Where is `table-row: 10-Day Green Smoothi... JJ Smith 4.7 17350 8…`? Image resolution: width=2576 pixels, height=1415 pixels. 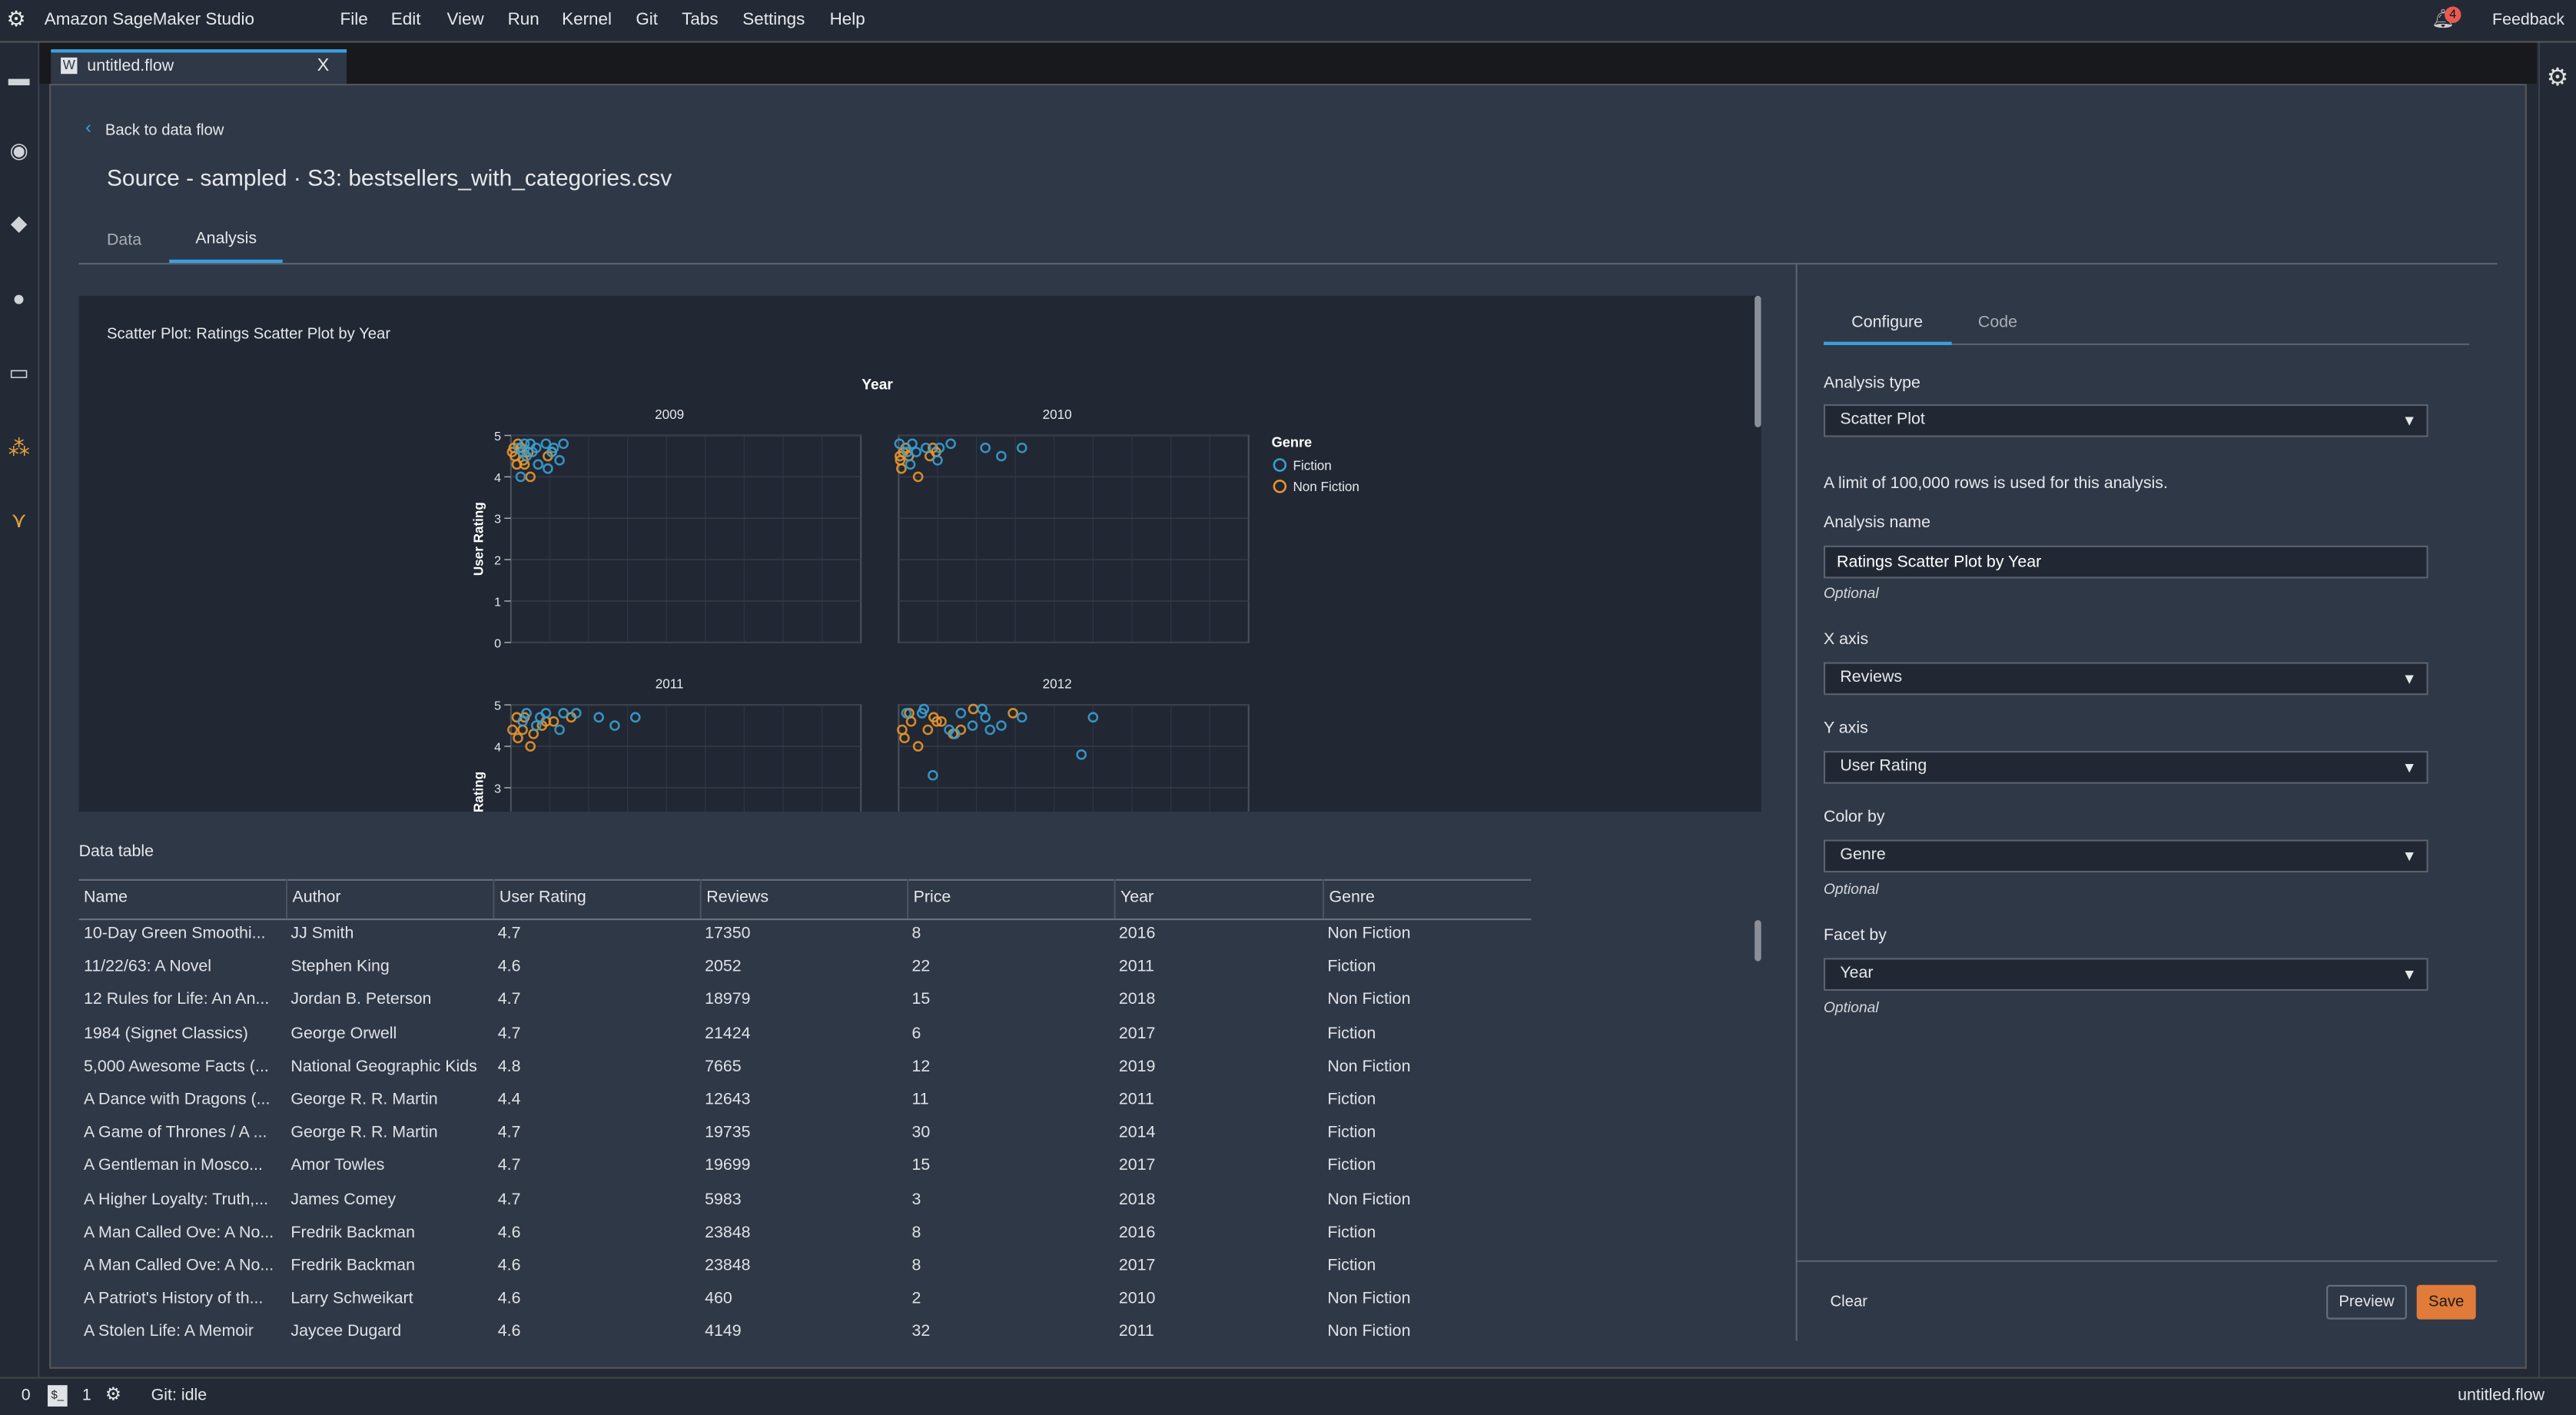
table-row: 10-Day Green Smoothi... JJ Smith 4.7 17350 8… is located at coordinates (805, 941).